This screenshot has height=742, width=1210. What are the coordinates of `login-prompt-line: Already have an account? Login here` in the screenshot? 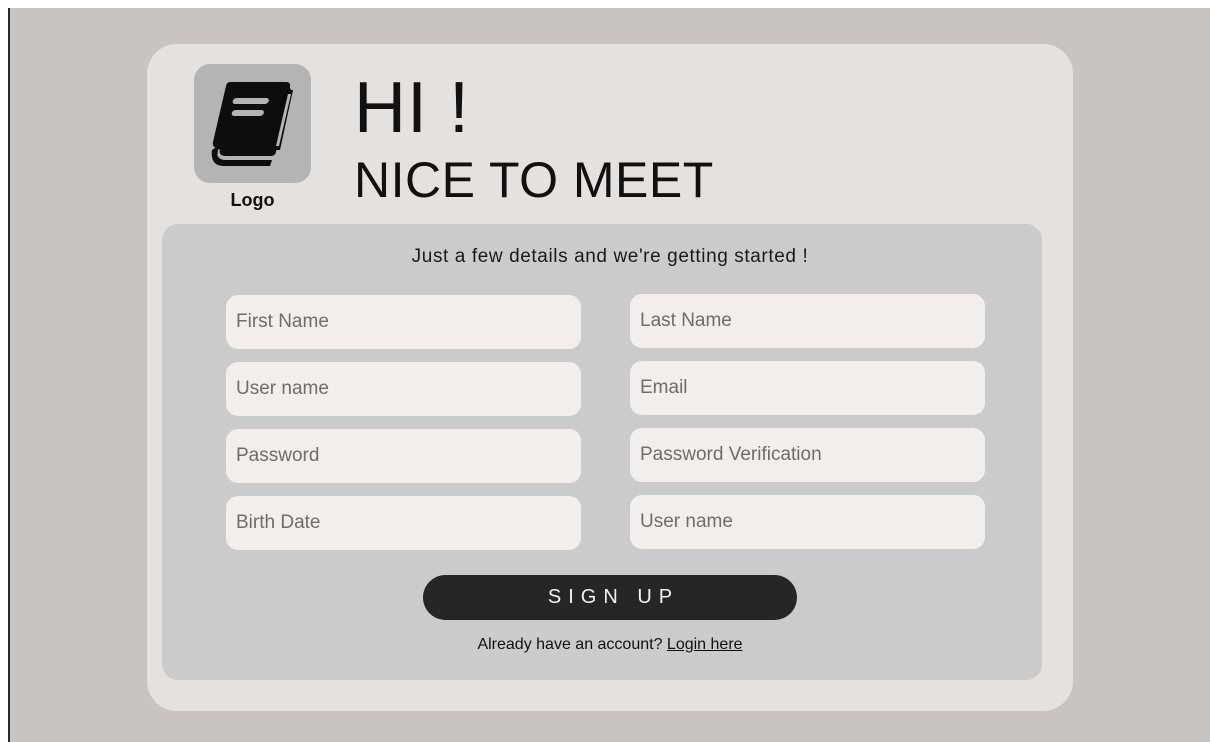 It's located at (610, 645).